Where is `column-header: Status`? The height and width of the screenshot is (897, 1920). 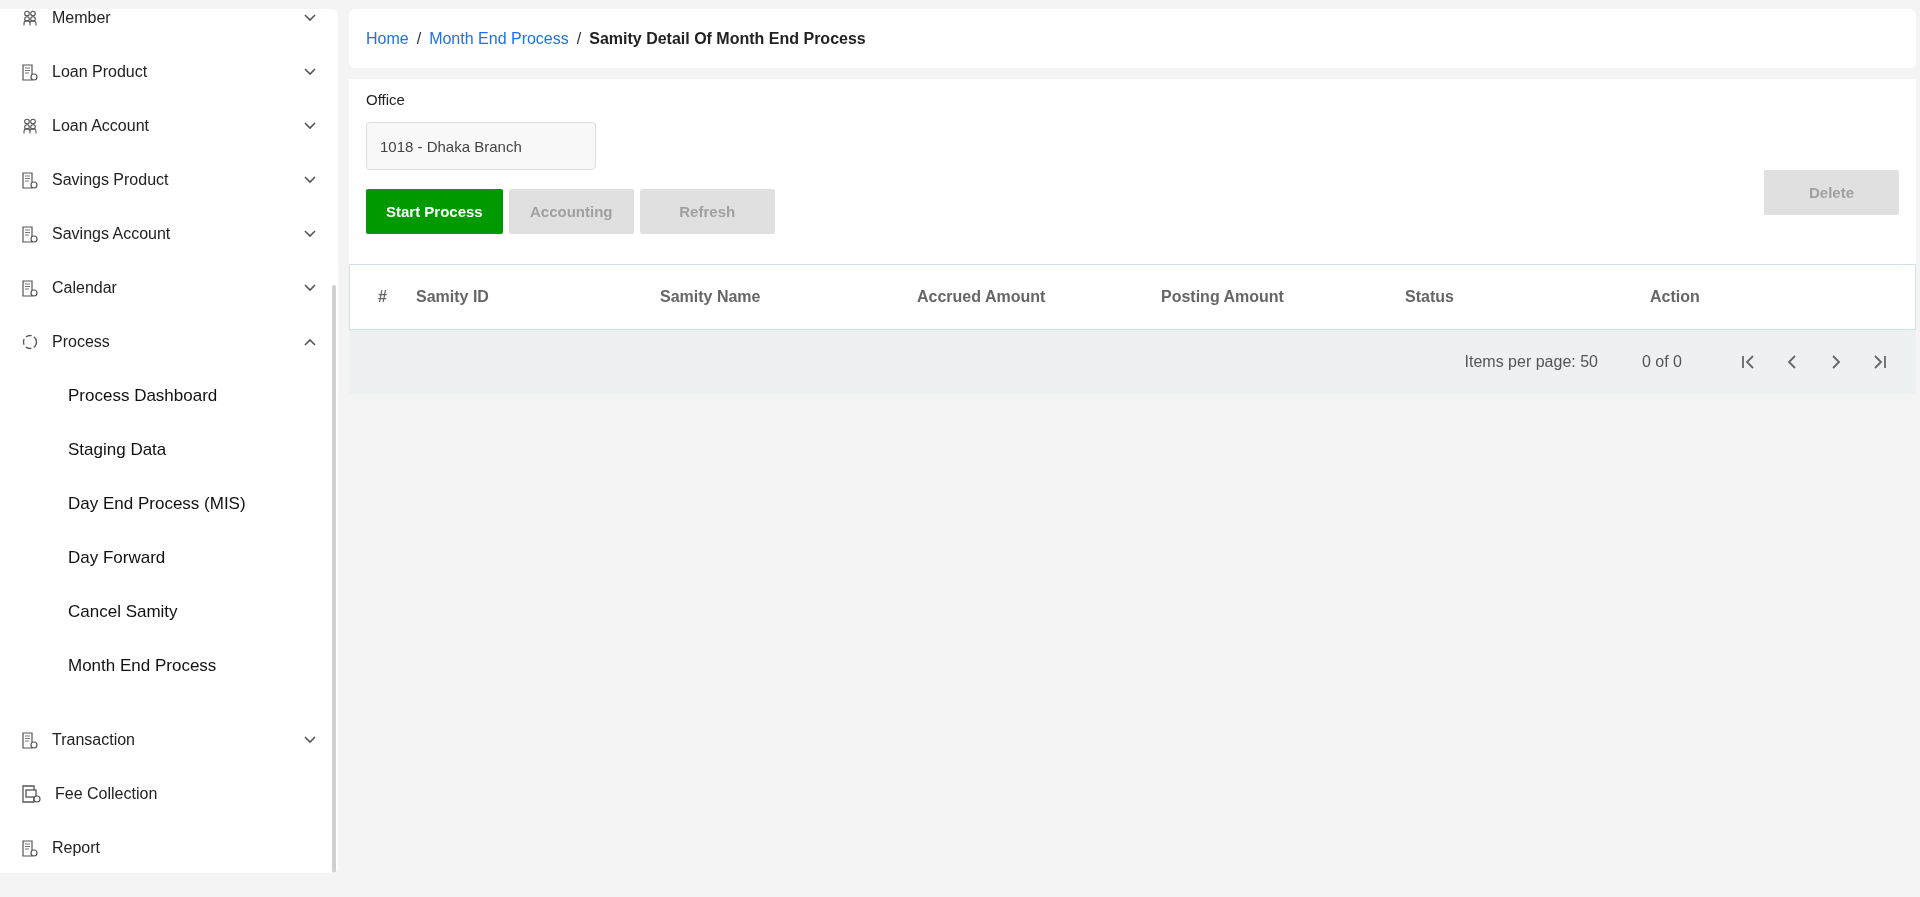 column-header: Status is located at coordinates (1430, 297).